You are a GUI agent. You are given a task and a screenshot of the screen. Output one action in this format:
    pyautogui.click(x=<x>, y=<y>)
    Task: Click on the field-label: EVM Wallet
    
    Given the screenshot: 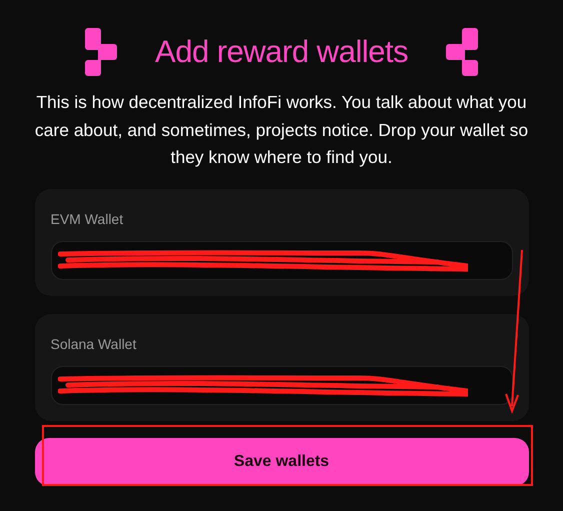 What is the action you would take?
    pyautogui.click(x=87, y=219)
    